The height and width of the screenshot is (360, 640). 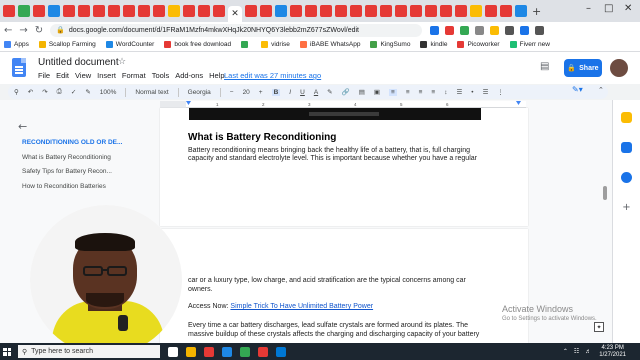 I want to click on bookmark-item: vidrise, so click(x=275, y=44).